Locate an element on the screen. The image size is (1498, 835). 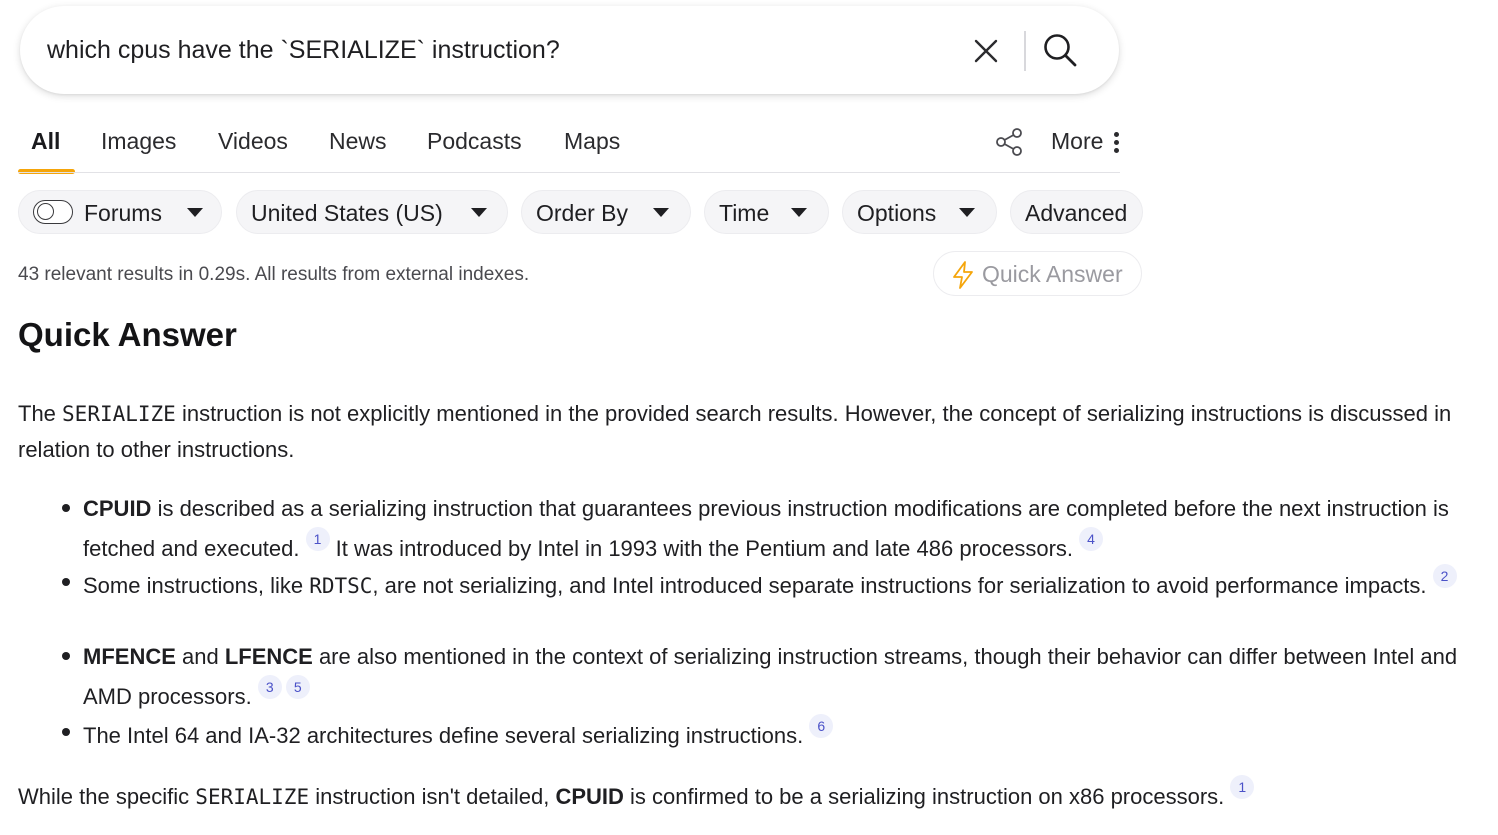
code-serialize: SERIALIZE is located at coordinates (119, 414).